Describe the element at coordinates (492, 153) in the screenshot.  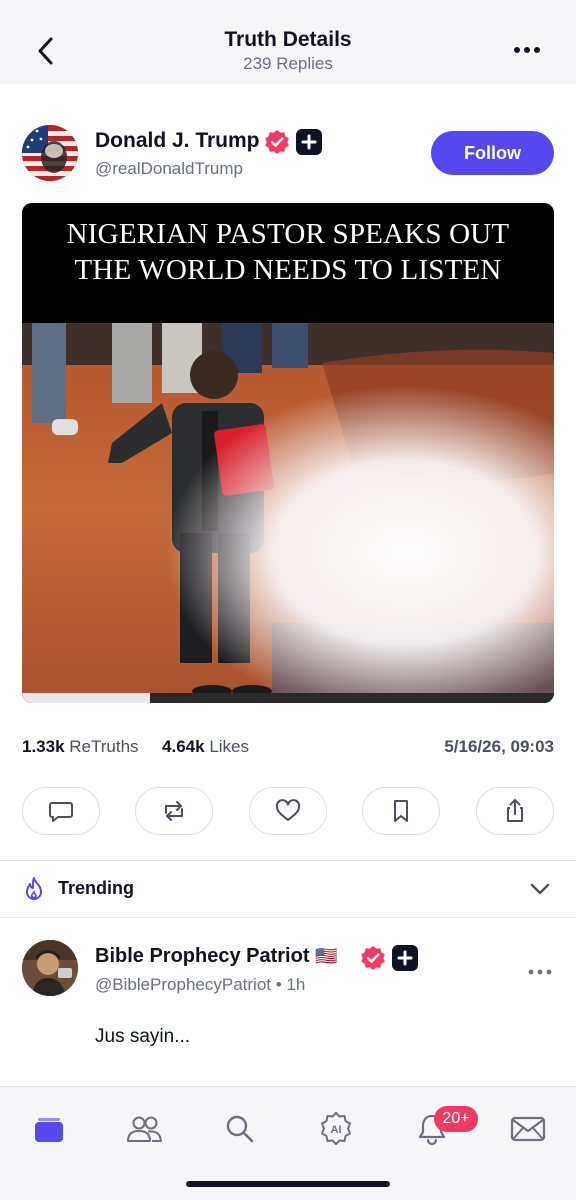
I see `follow-button: Follow` at that location.